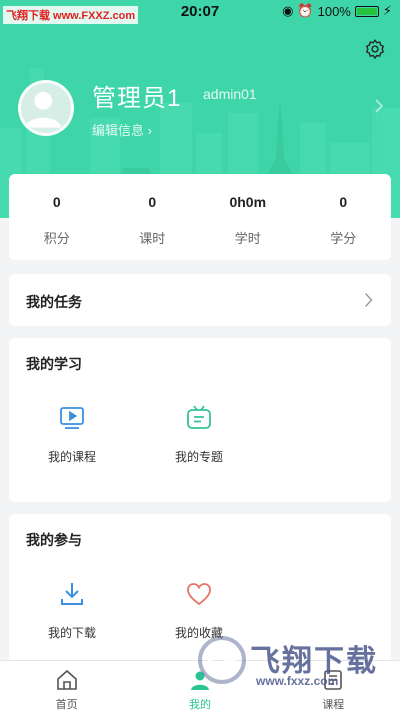 The width and height of the screenshot is (400, 712). Describe the element at coordinates (247, 238) in the screenshot. I see `stat-label: 学时` at that location.